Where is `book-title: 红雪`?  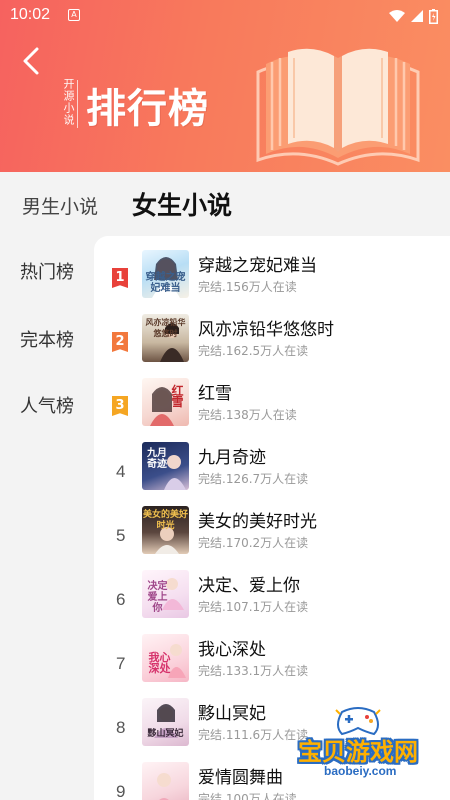 book-title: 红雪 is located at coordinates (215, 394).